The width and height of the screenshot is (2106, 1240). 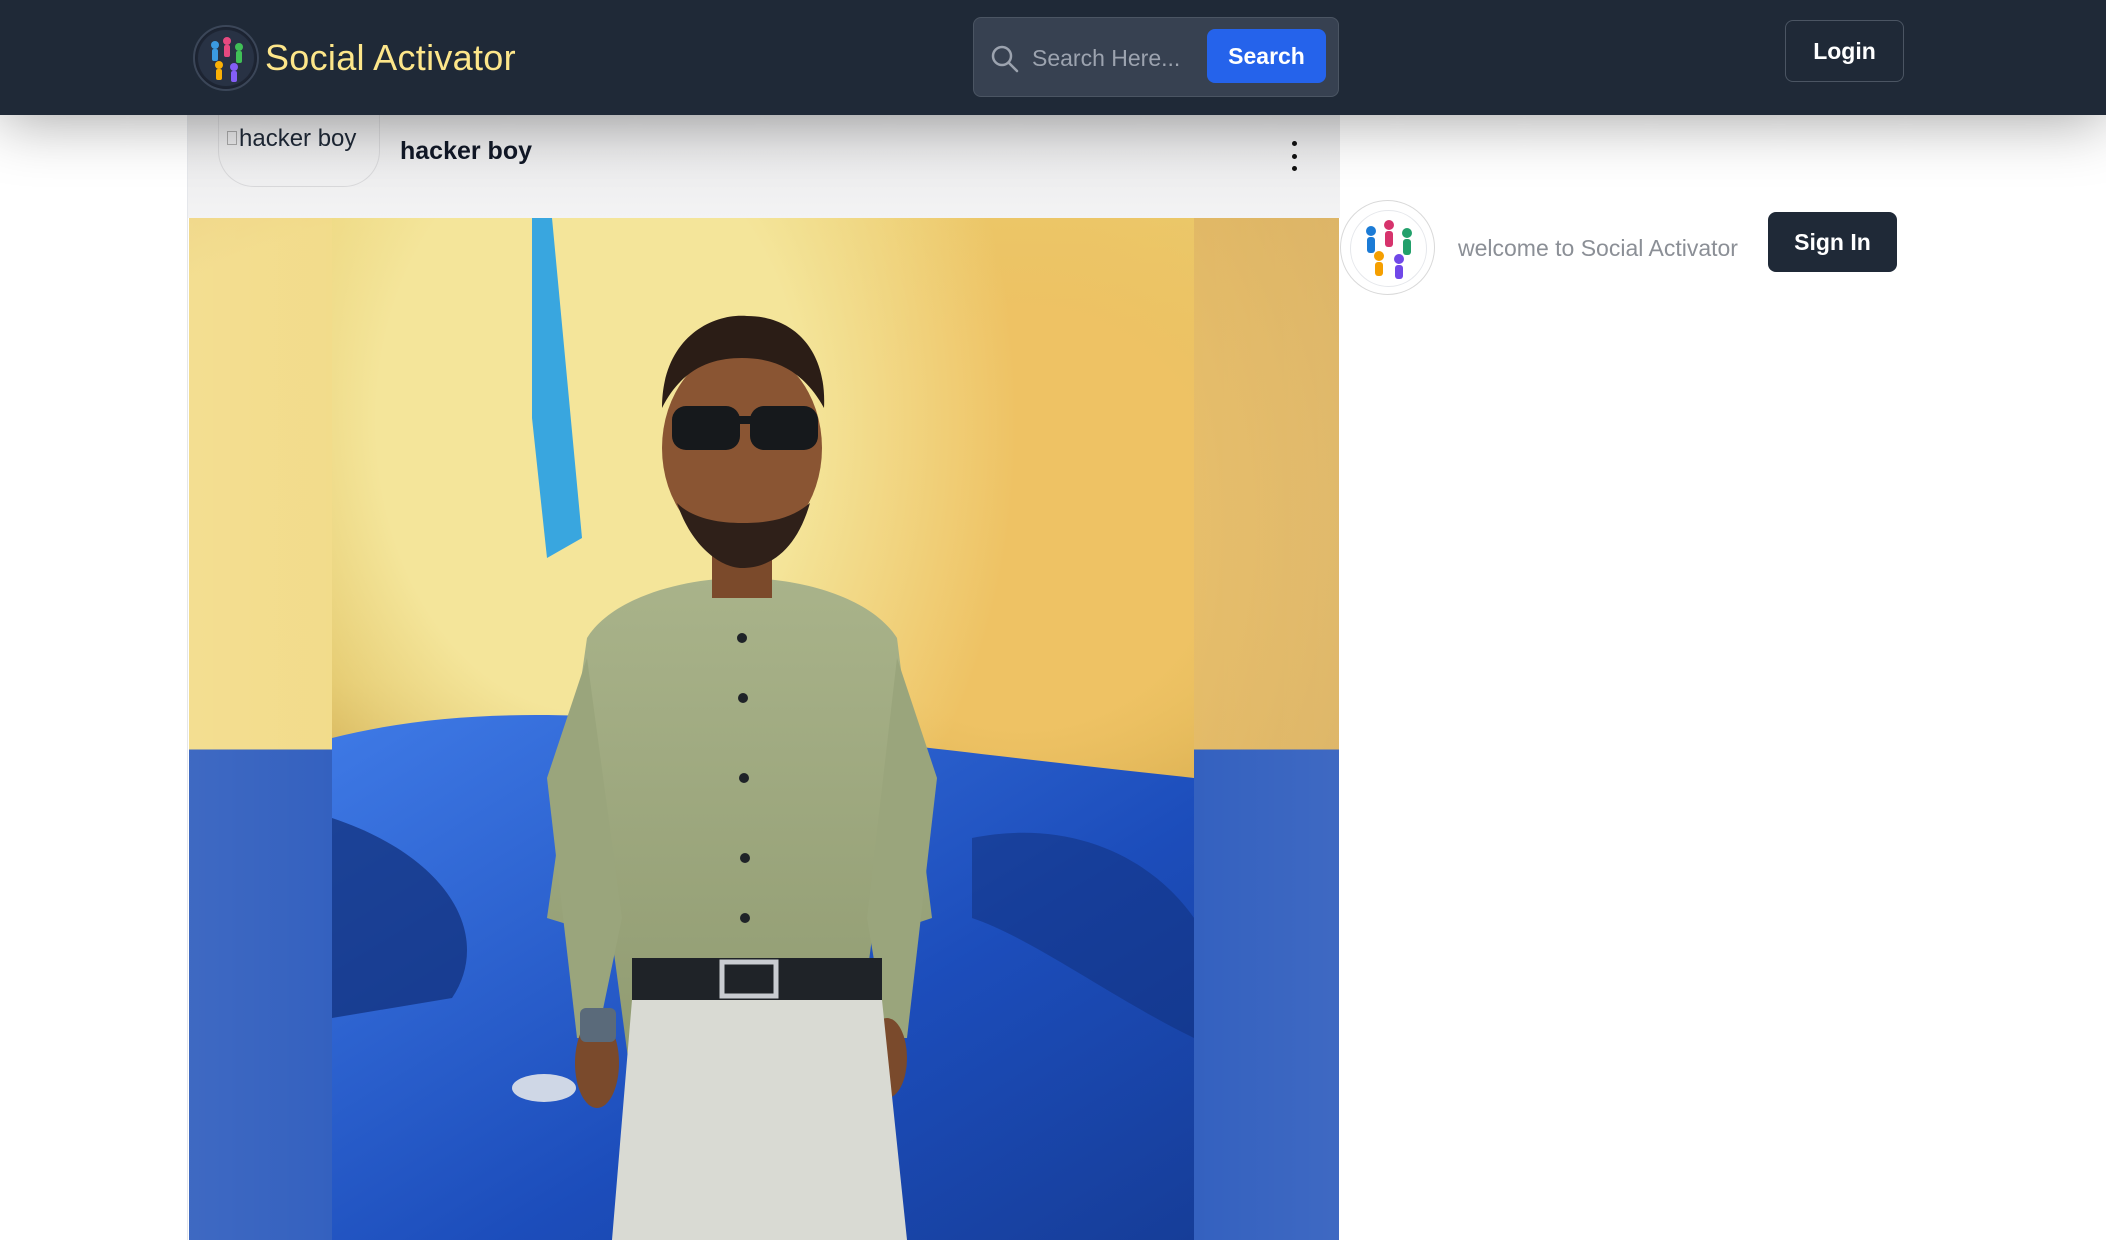 What do you see at coordinates (1266, 56) in the screenshot?
I see `search-button: Search` at bounding box center [1266, 56].